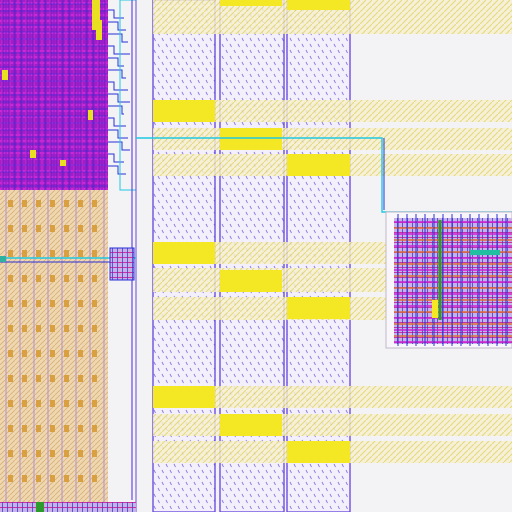 The width and height of the screenshot is (512, 512). What do you see at coordinates (485, 252) in the screenshot?
I see `macro-via-row` at bounding box center [485, 252].